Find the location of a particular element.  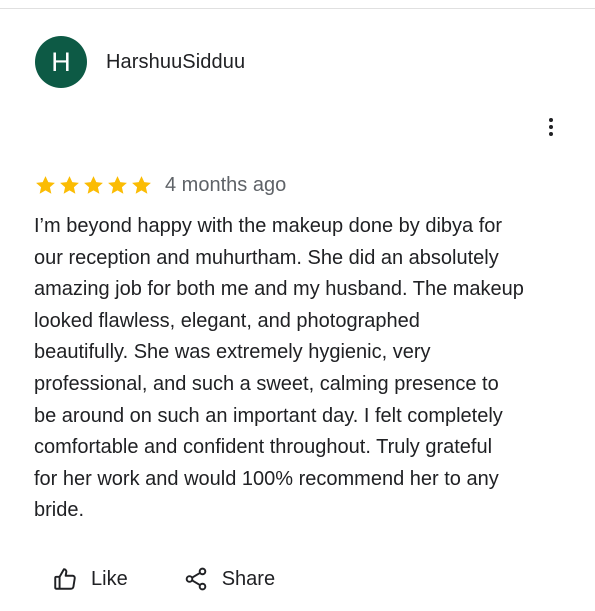

like-label: Like is located at coordinates (109, 578).